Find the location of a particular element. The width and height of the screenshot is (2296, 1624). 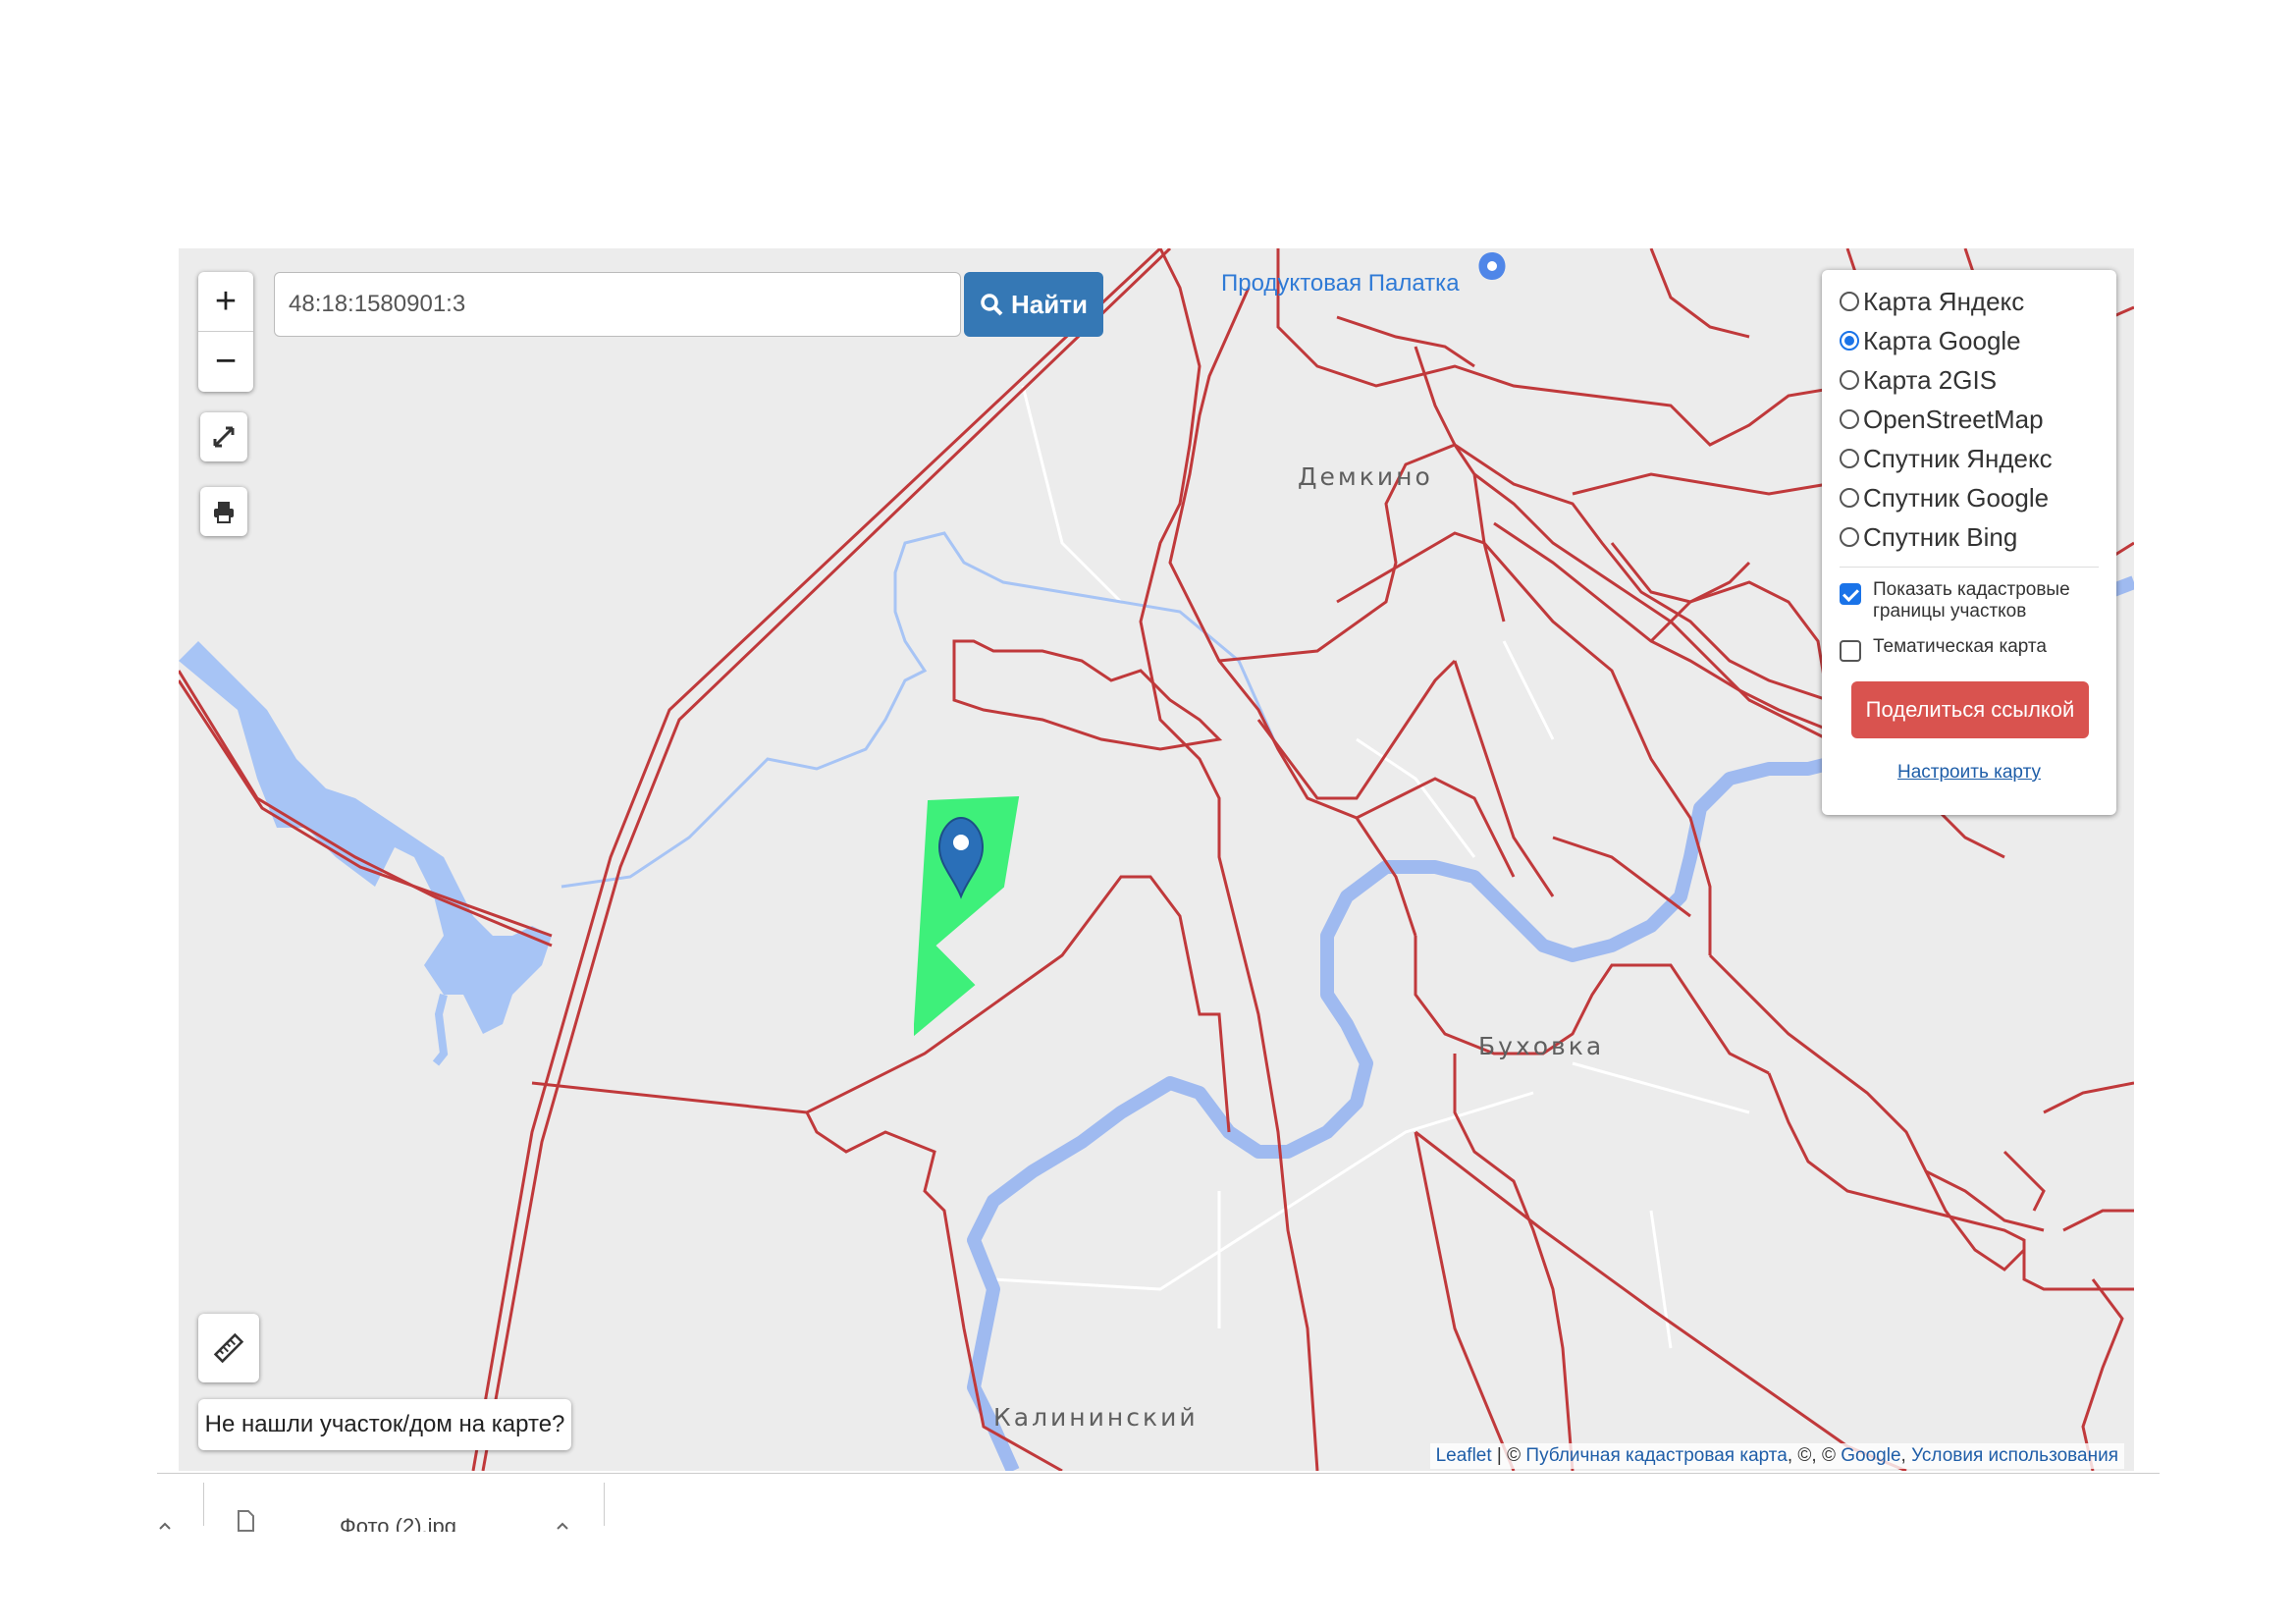

ruler-icon is located at coordinates (228, 1348).